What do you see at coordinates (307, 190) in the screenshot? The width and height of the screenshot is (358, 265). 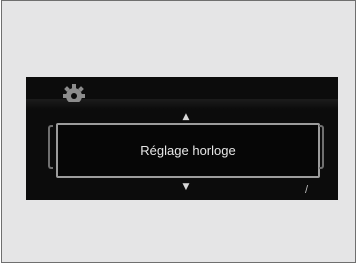 I see `page-indicator: /` at bounding box center [307, 190].